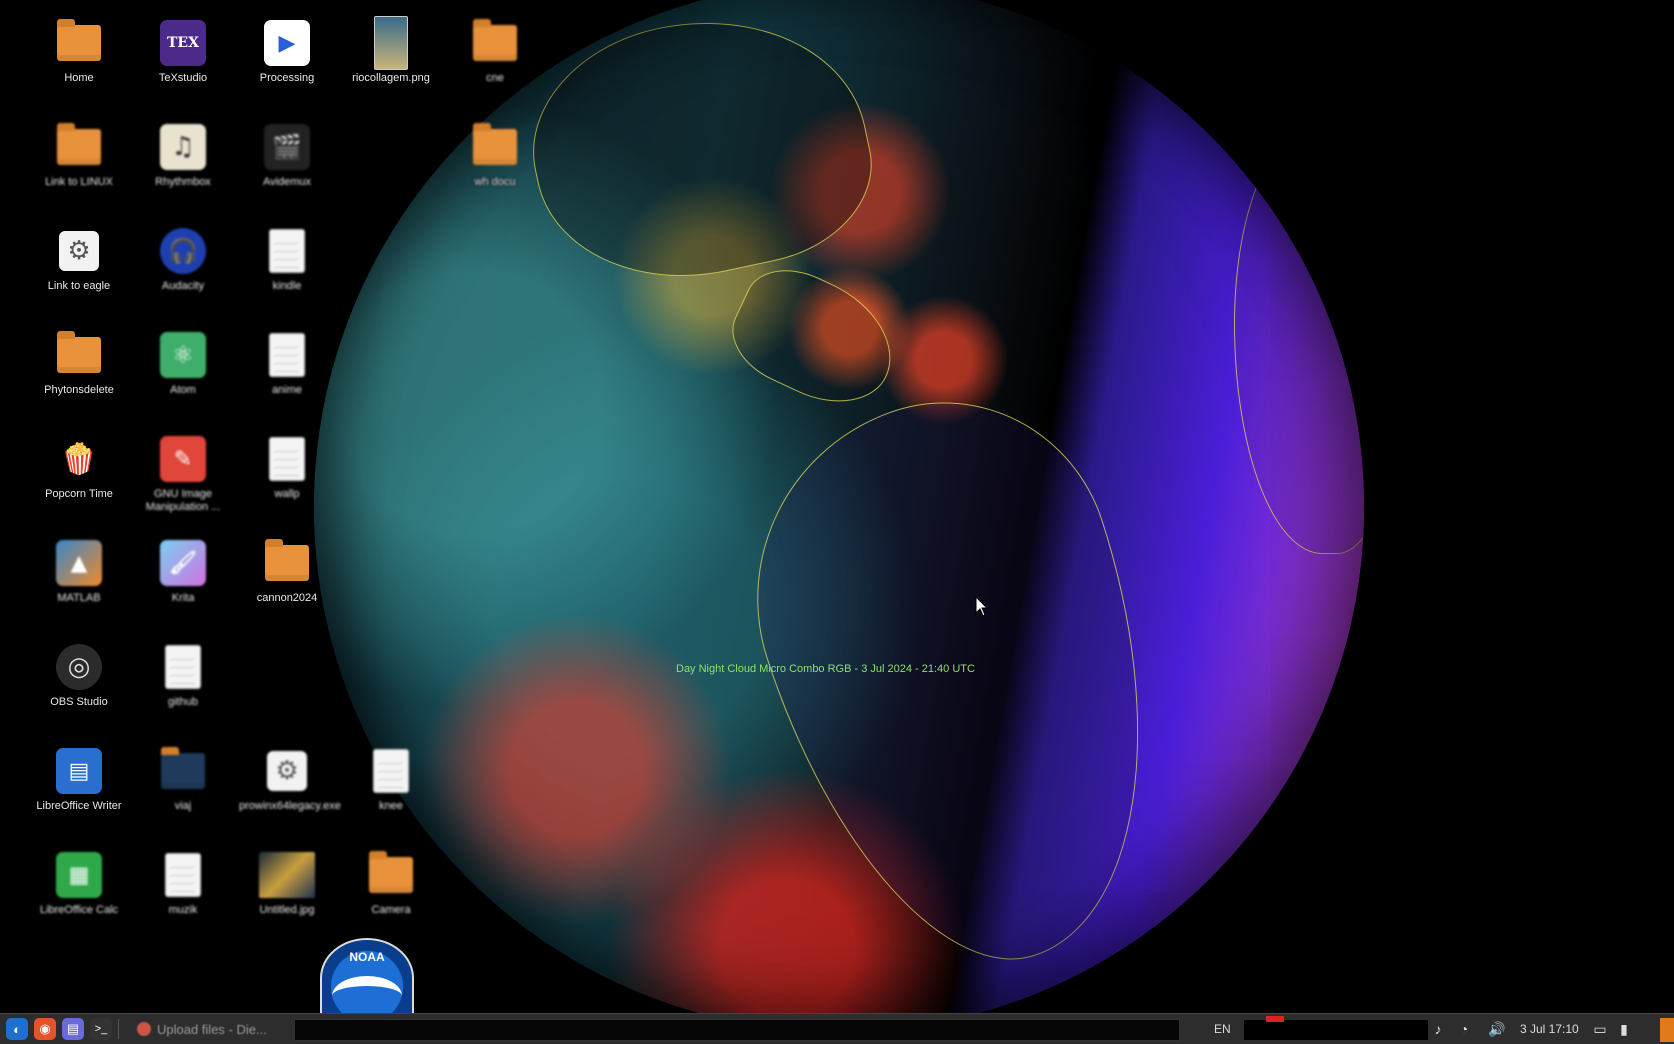 The image size is (1674, 1044). Describe the element at coordinates (287, 273) in the screenshot. I see `desktop-icon-kindle: kindle` at that location.